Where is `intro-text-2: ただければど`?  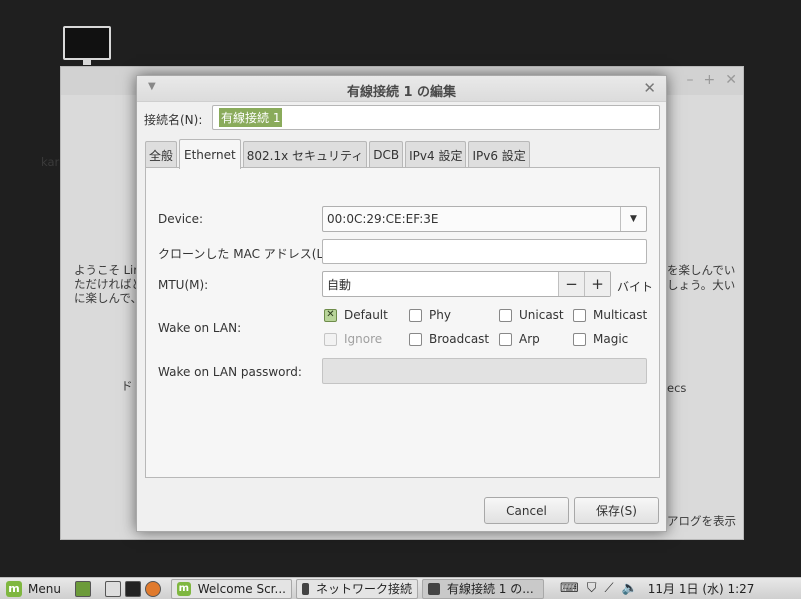
intro-text-2: ただければど is located at coordinates (108, 284).